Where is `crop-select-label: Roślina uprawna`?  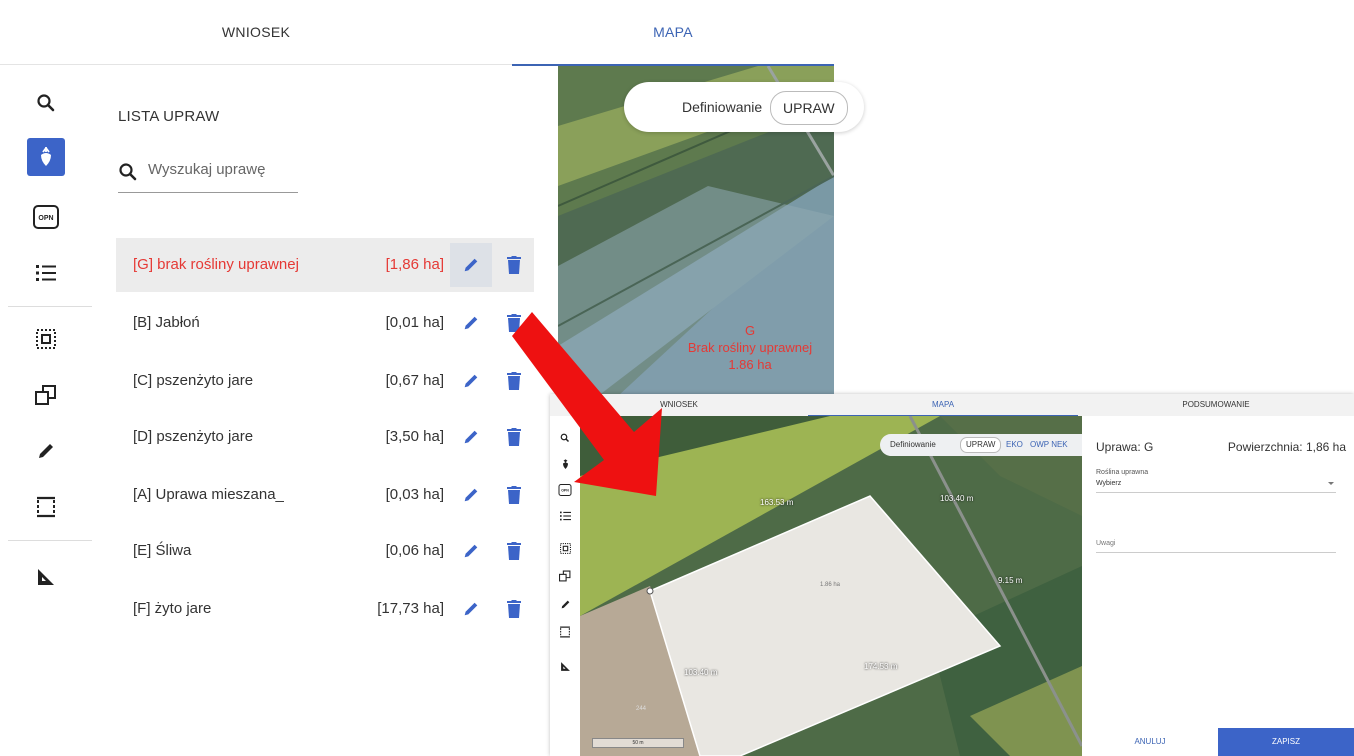
crop-select-label: Roślina uprawna is located at coordinates (1122, 472).